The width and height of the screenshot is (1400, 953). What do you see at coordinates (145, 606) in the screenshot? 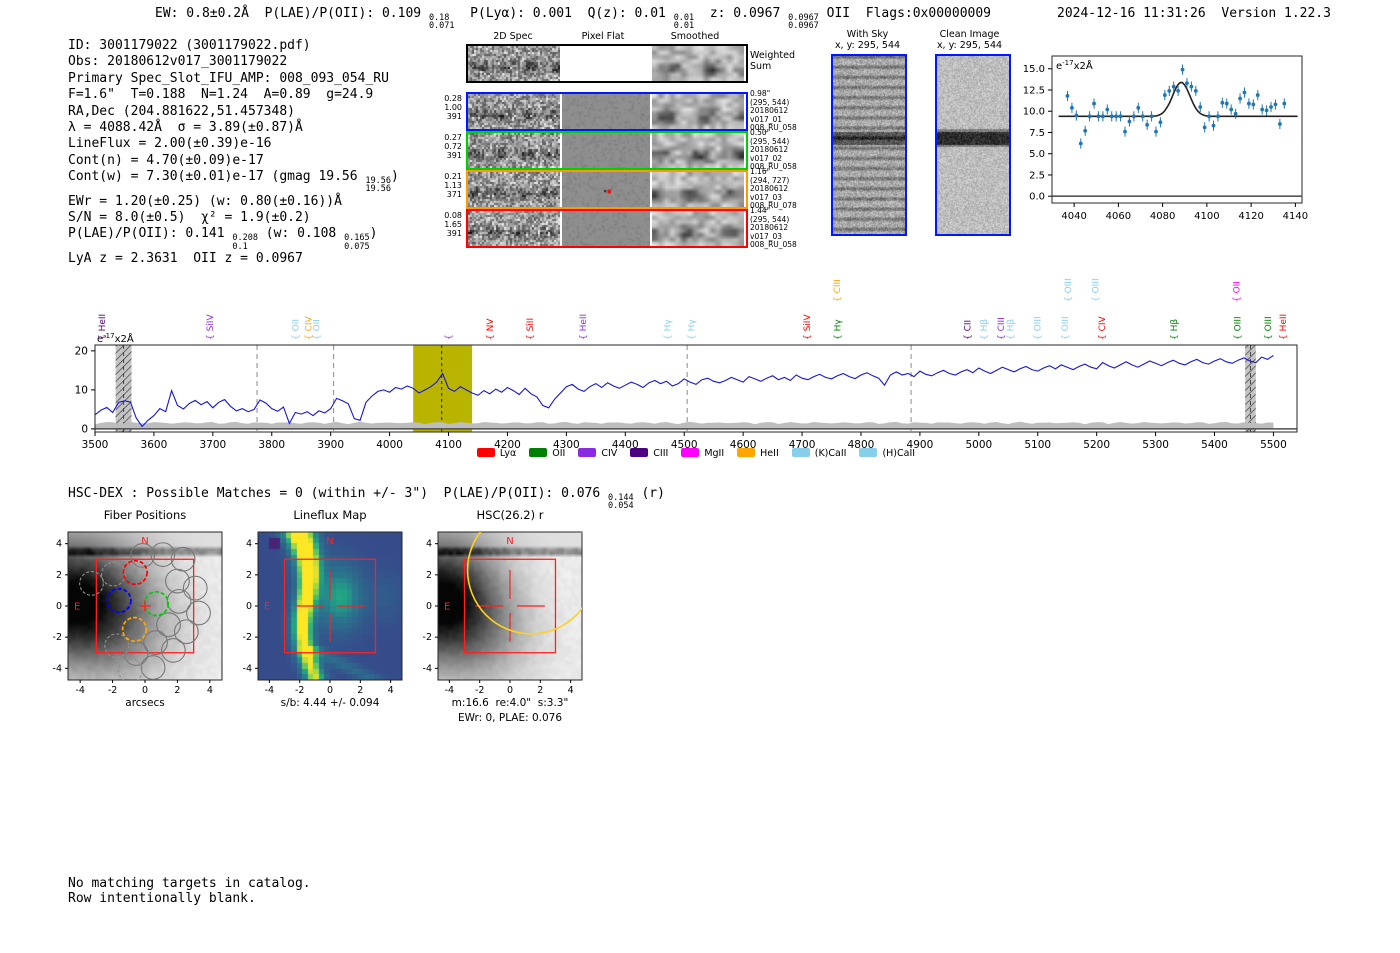
I see `fiber-positions-image` at bounding box center [145, 606].